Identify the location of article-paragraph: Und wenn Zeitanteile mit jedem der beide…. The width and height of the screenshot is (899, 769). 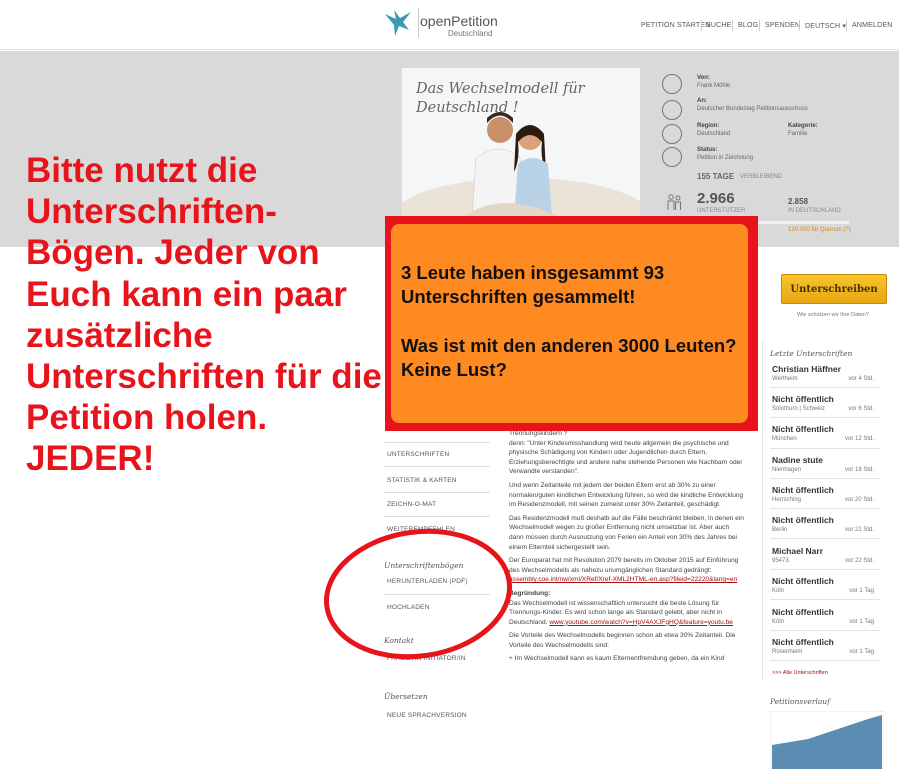
(626, 495).